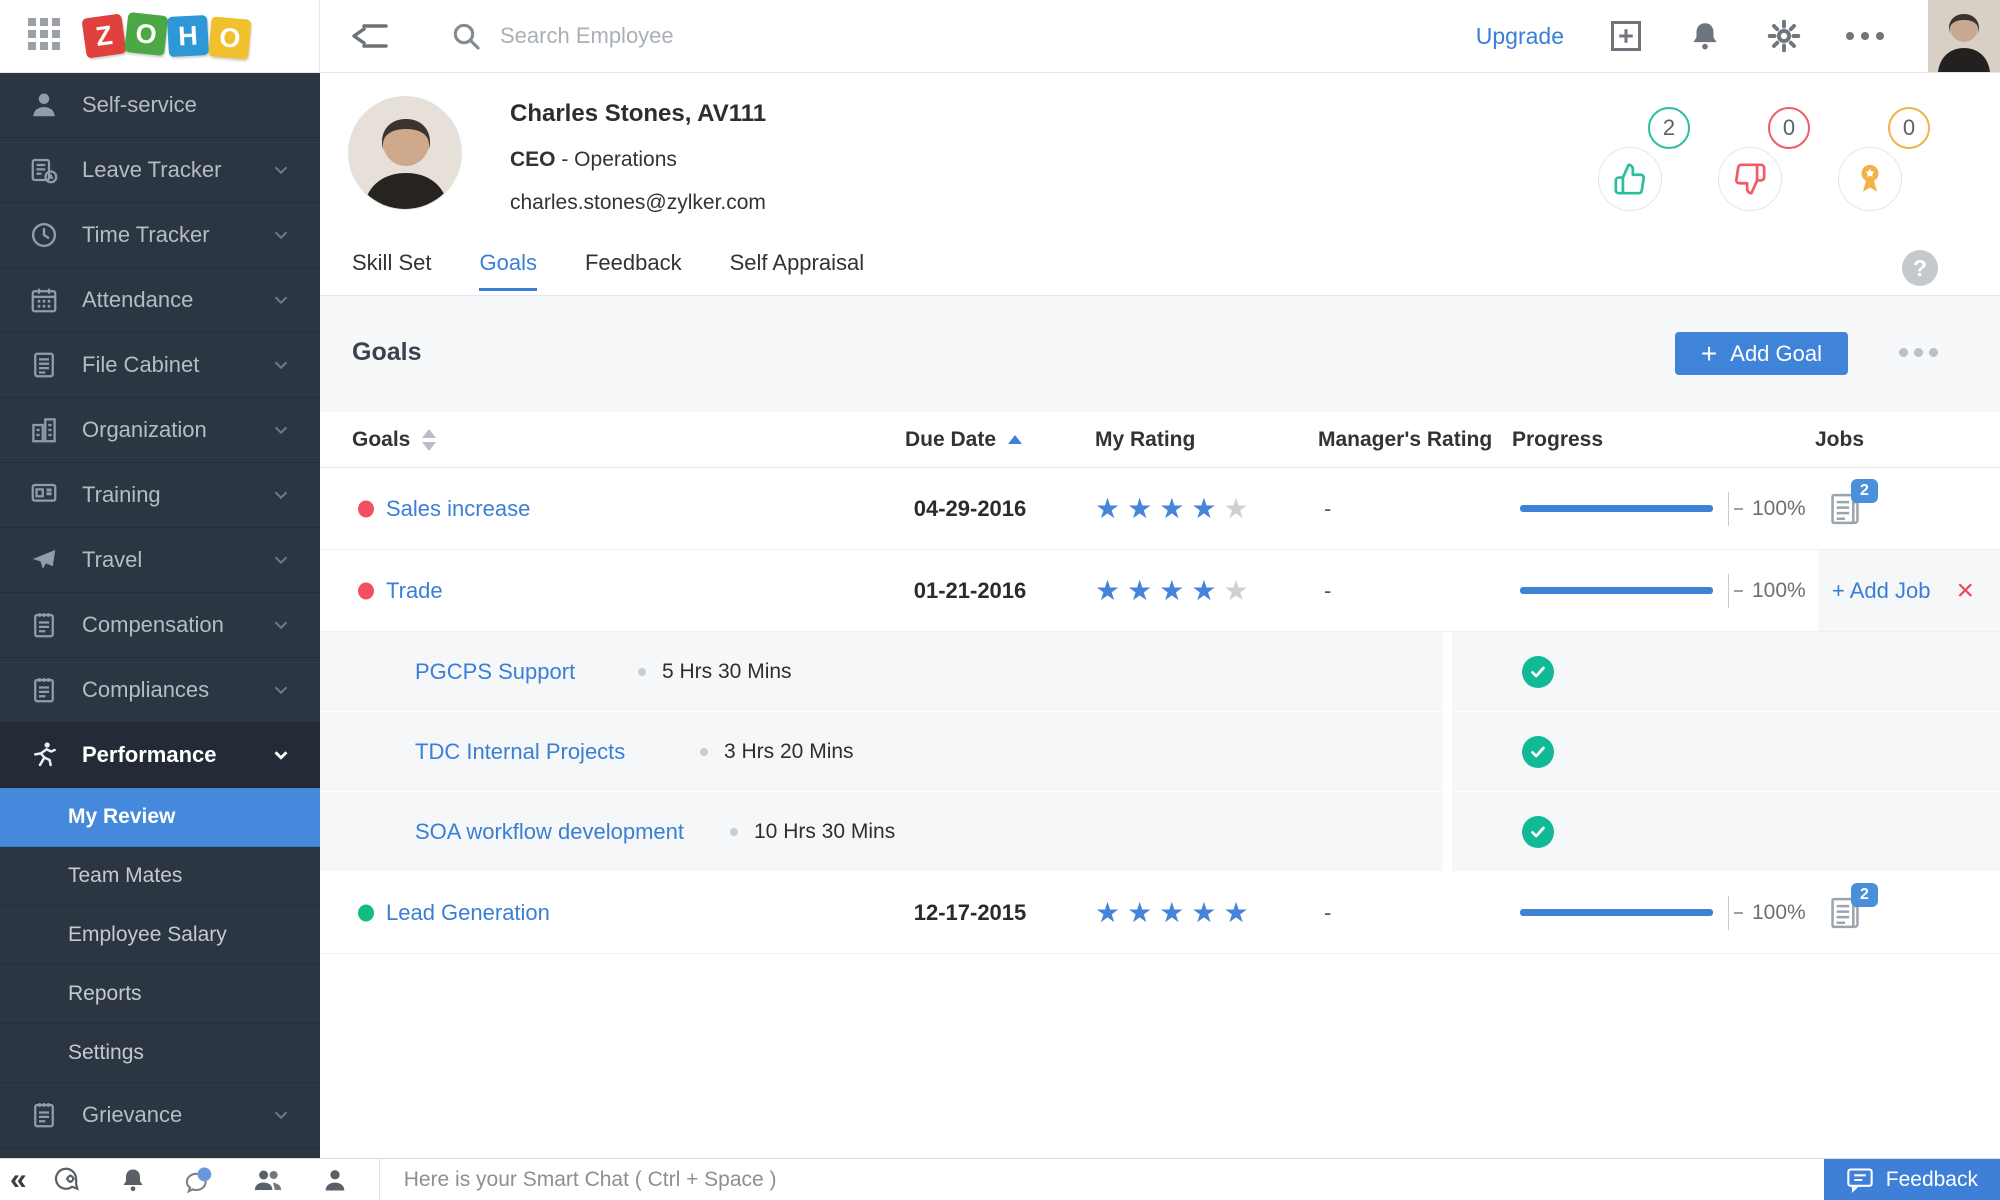 This screenshot has height=1200, width=2000. What do you see at coordinates (44, 170) in the screenshot?
I see `leave-tracker-icon` at bounding box center [44, 170].